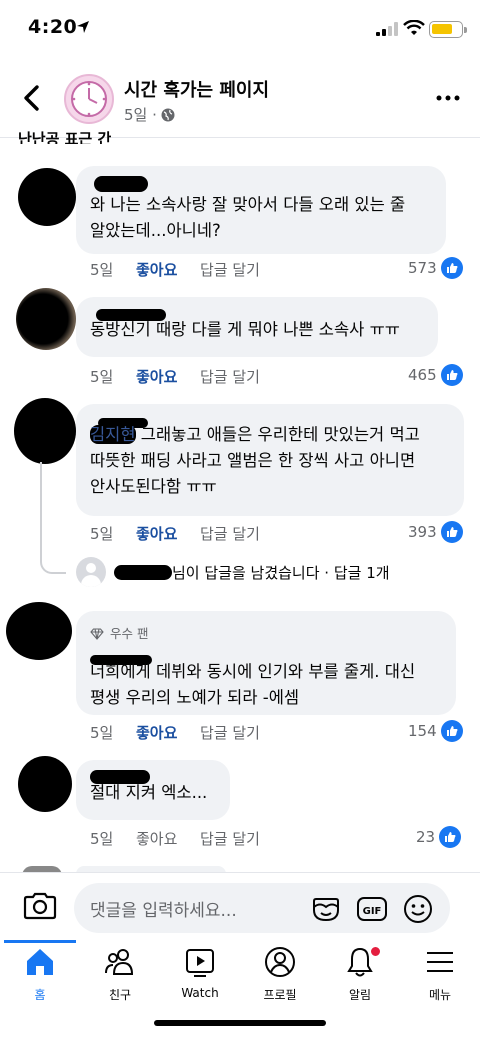  What do you see at coordinates (149, 114) in the screenshot?
I see `post-meta: 5일 ·` at bounding box center [149, 114].